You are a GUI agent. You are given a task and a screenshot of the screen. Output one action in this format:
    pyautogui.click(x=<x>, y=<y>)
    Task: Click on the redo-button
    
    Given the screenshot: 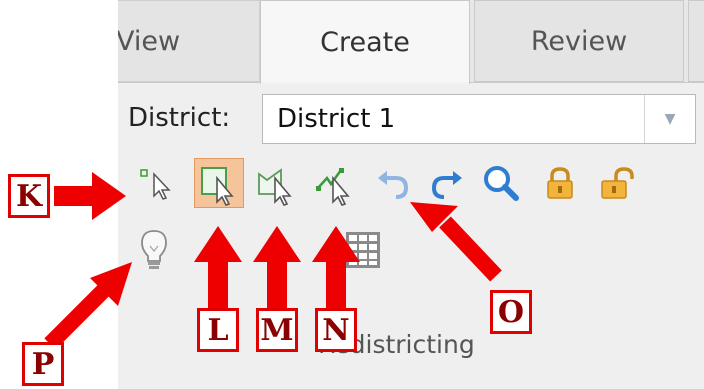 What is the action you would take?
    pyautogui.click(x=448, y=184)
    